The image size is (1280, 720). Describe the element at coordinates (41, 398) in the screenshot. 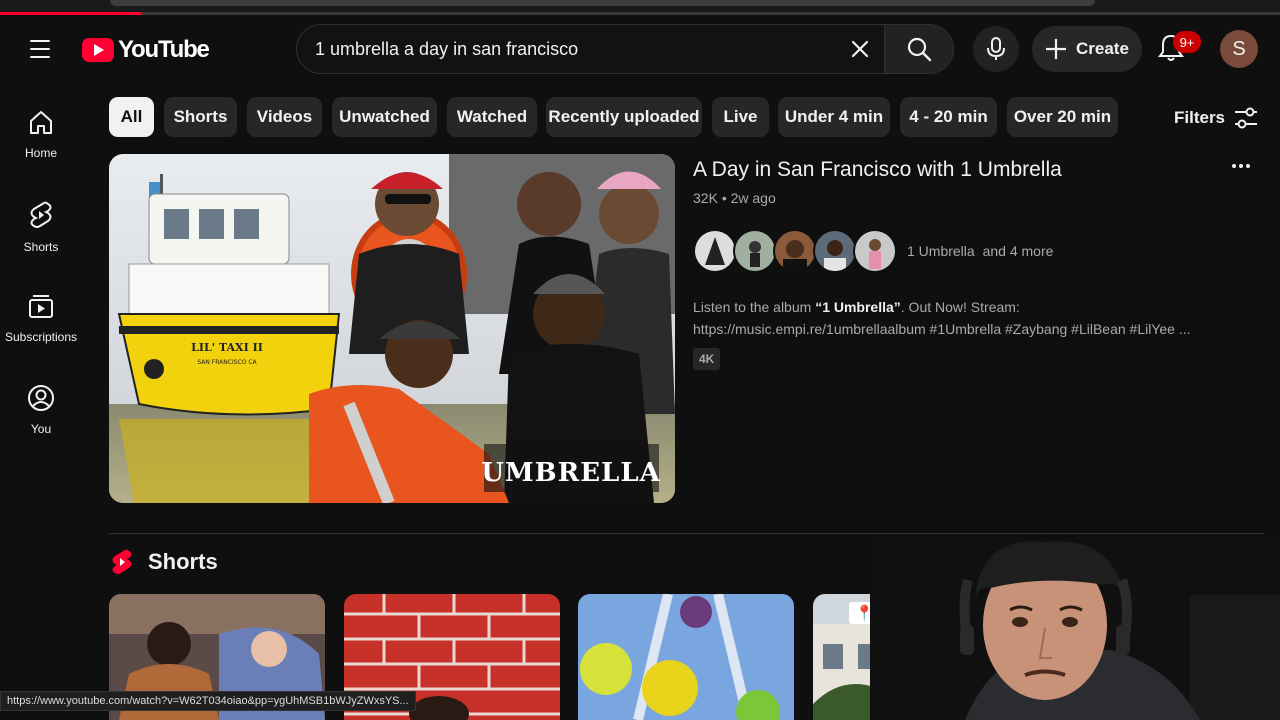

I see `you-icon` at that location.